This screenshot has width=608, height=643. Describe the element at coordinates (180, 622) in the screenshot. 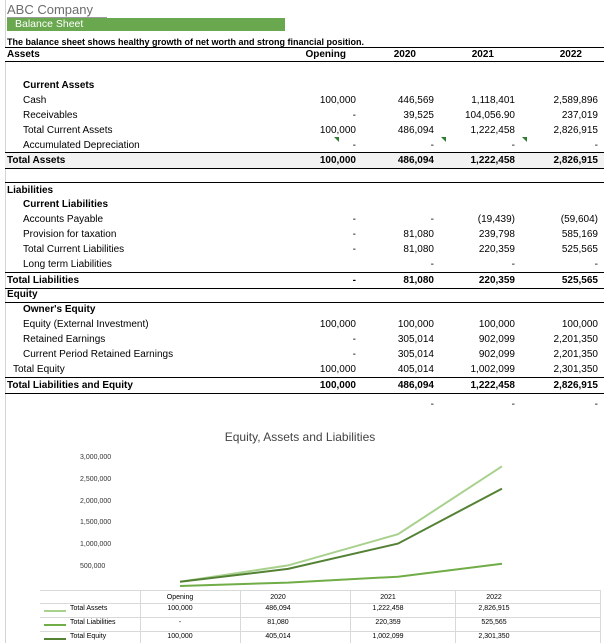

I see `data-table-cell: -` at that location.